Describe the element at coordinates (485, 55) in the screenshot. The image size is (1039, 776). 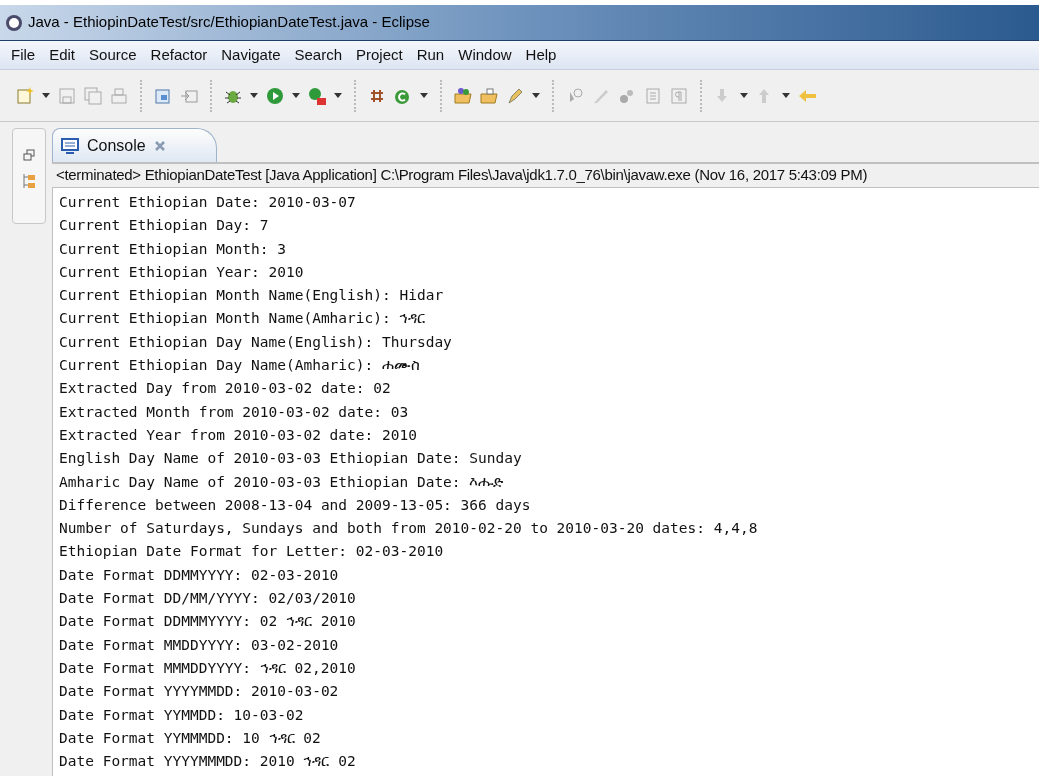
I see `menu-item: Window` at that location.